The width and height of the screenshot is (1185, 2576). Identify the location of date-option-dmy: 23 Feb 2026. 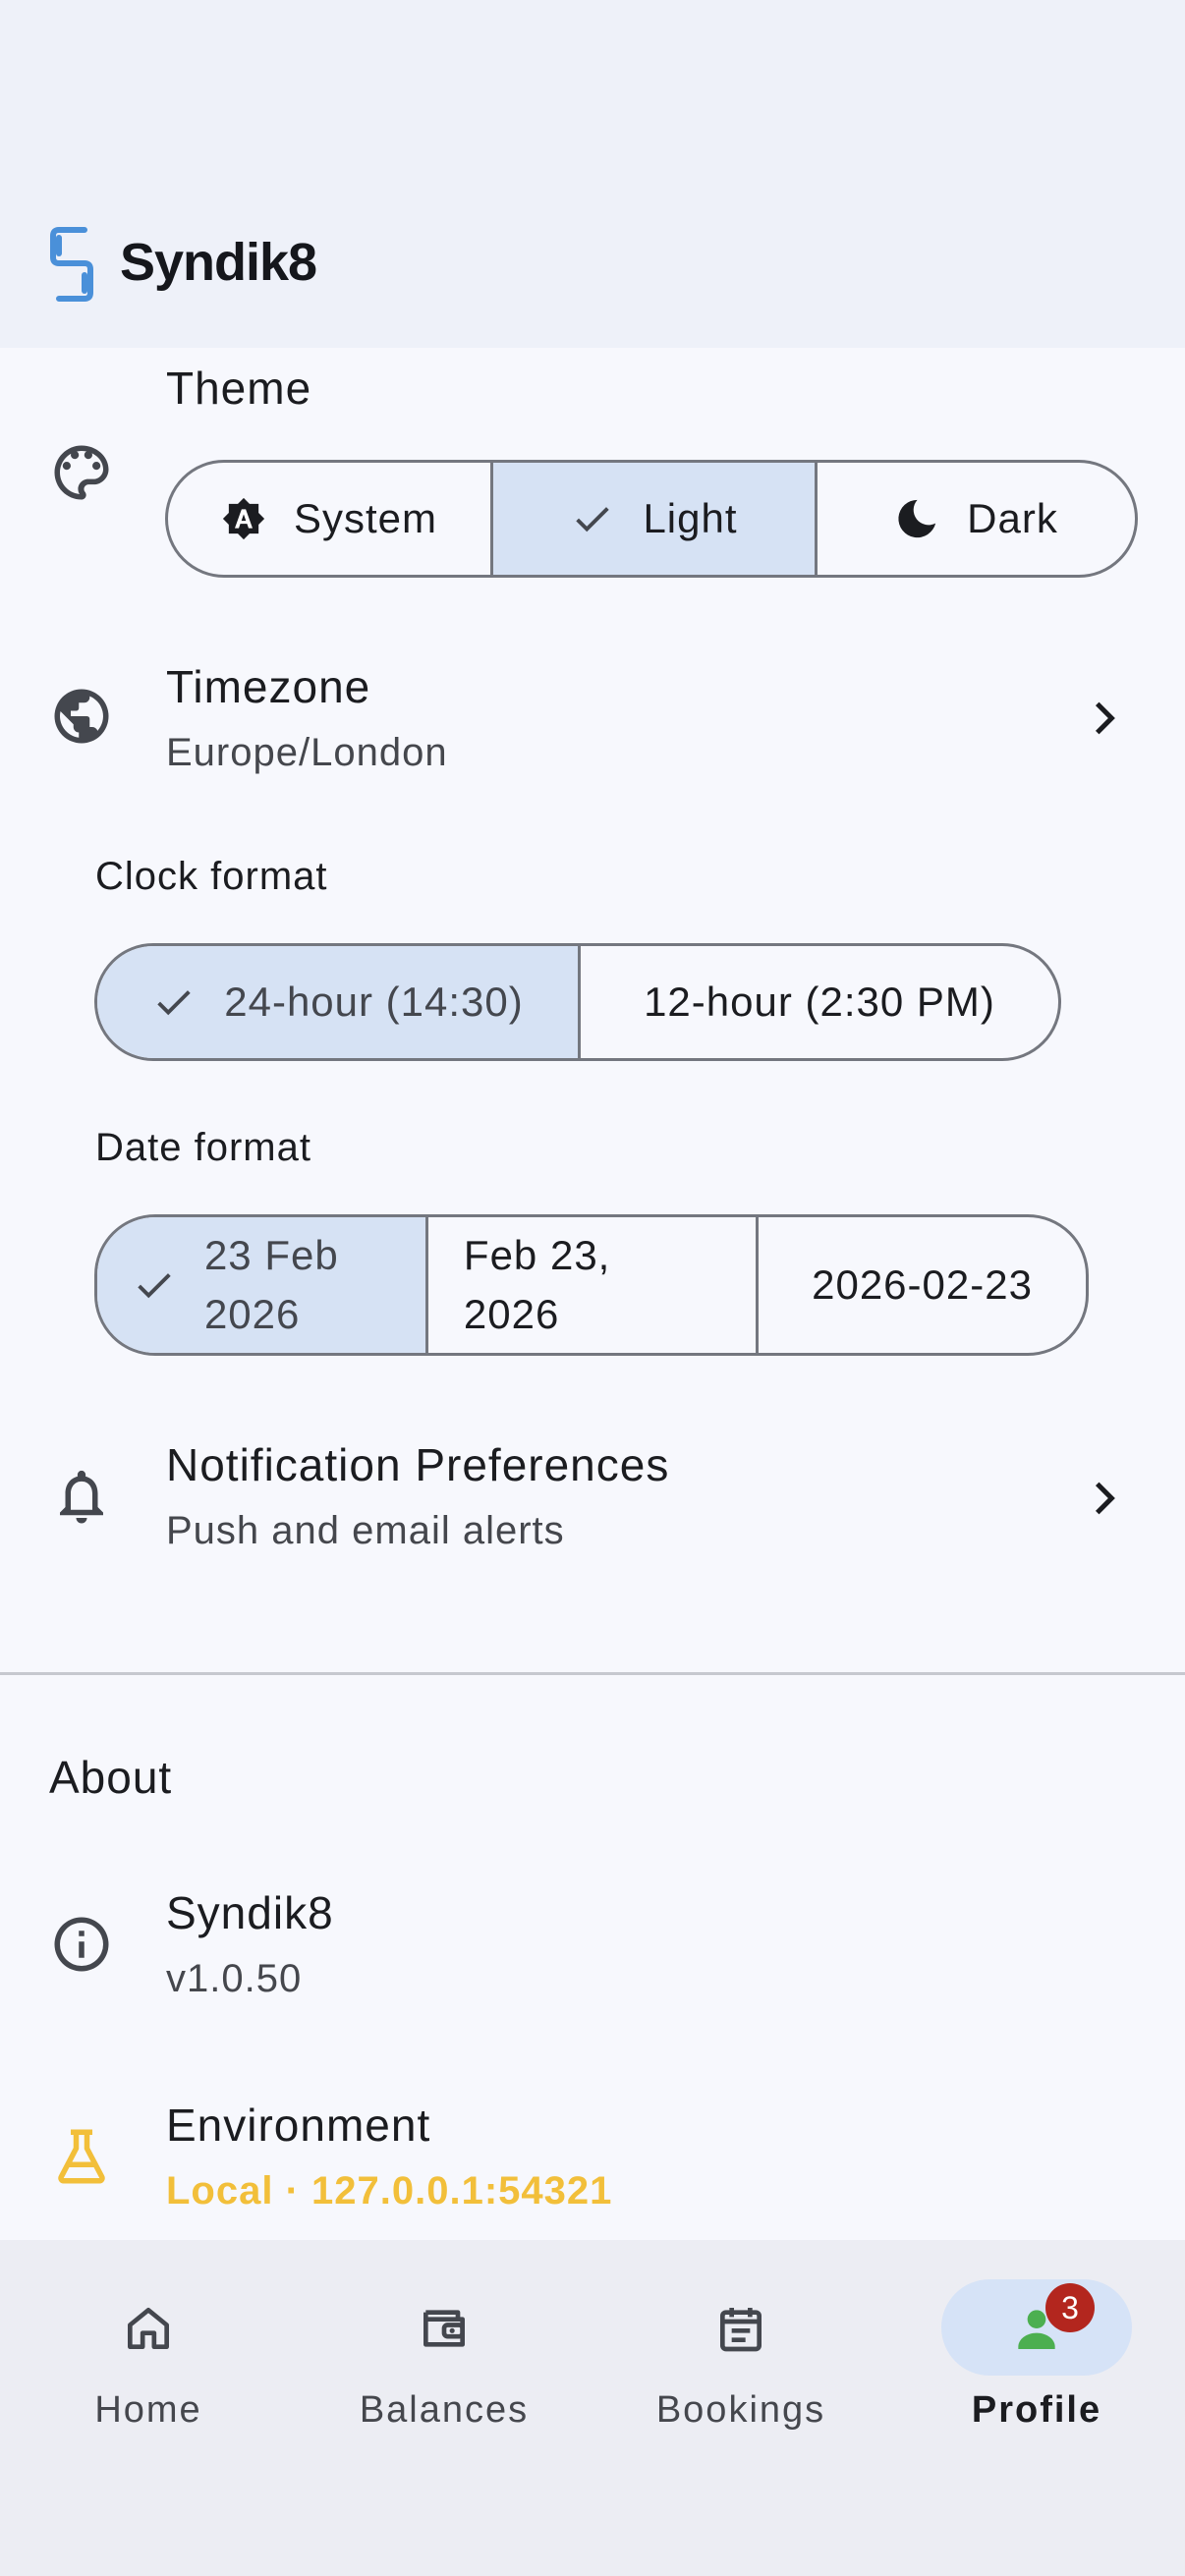
(261, 1285).